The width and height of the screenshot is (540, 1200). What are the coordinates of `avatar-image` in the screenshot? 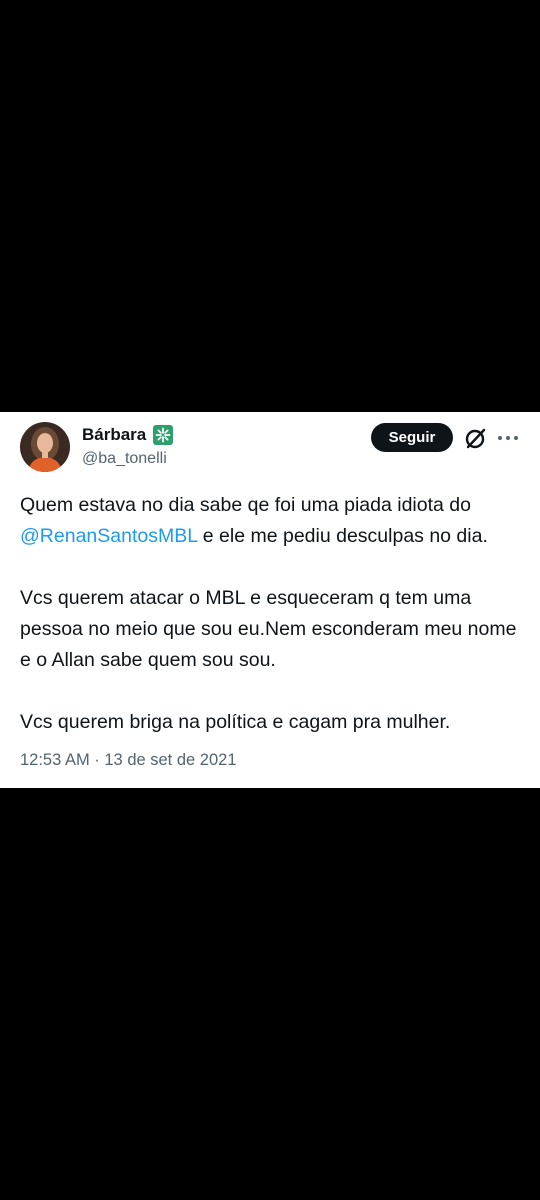 It's located at (45, 447).